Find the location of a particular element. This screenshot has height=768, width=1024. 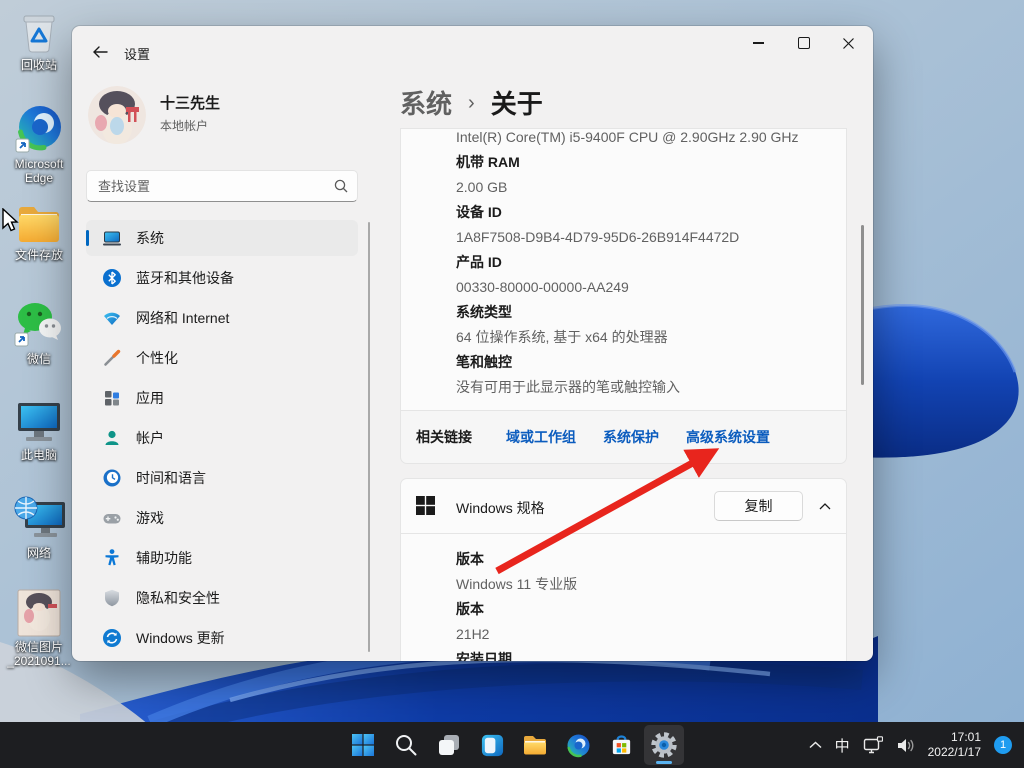

edge-button is located at coordinates (578, 745).